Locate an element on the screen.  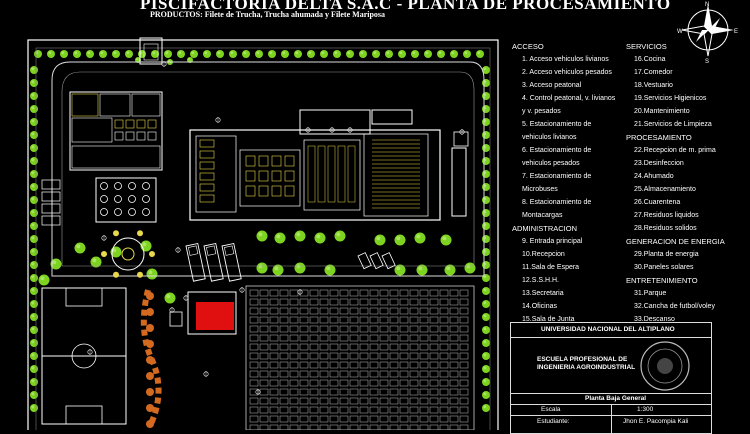
legend-item: 19.Servicios Higienicos is located at coordinates (670, 98).